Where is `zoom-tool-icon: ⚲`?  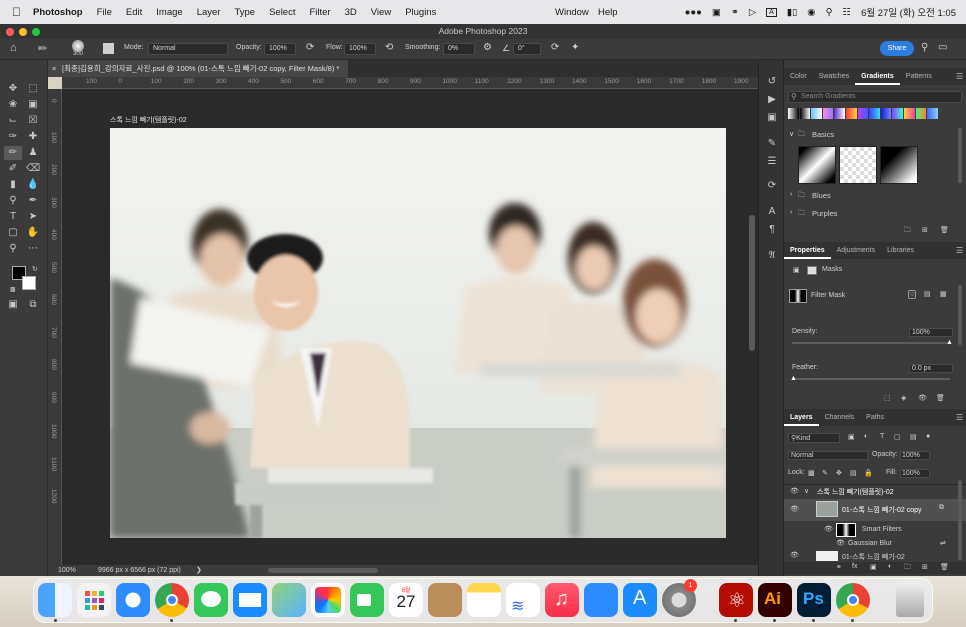
zoom-tool-icon: ⚲ is located at coordinates (13, 249).